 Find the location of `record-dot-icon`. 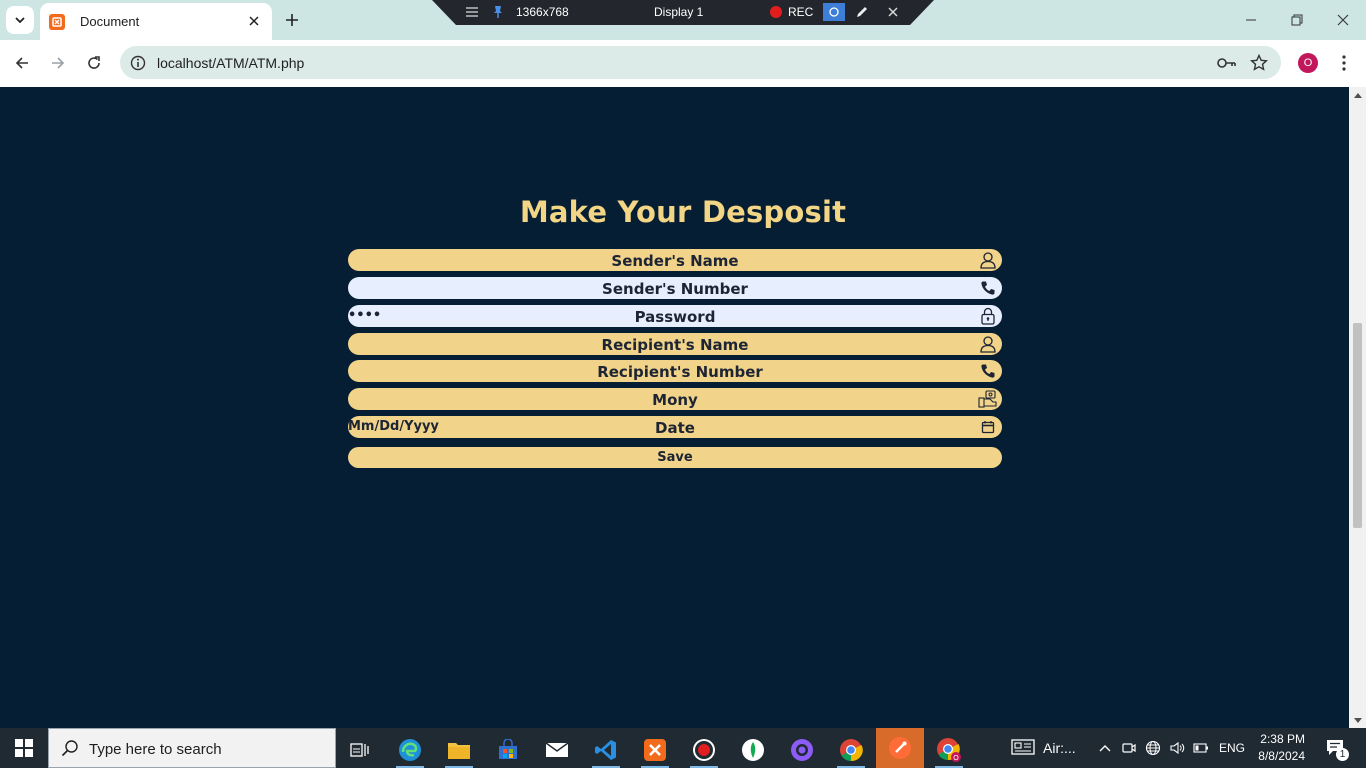

record-dot-icon is located at coordinates (776, 12).